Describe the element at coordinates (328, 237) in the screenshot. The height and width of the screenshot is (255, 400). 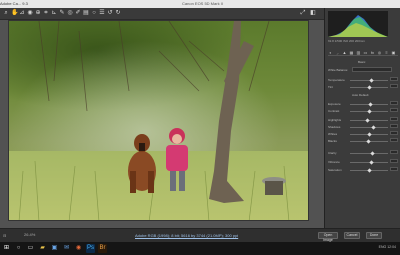
I see `open-image-button: Open Image` at that location.